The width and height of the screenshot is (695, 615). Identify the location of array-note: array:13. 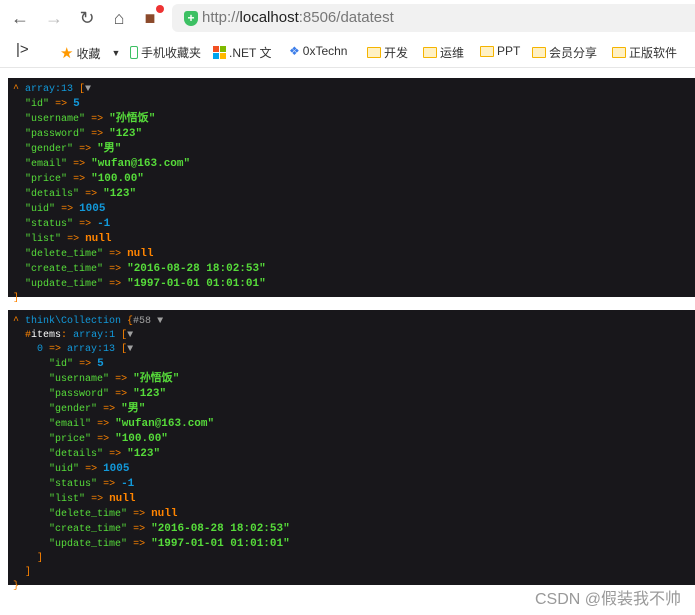
(91, 349).